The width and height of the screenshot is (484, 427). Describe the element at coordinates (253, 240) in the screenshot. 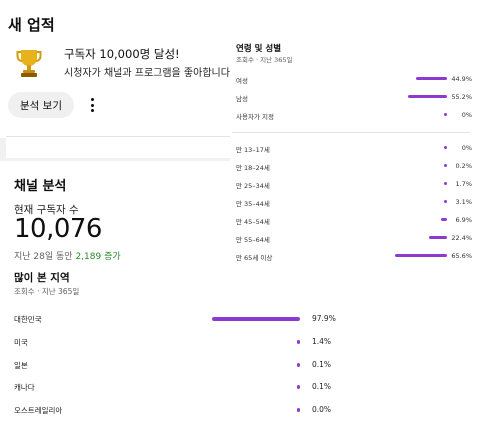

I see `age-row-label: 만 55–64세` at that location.